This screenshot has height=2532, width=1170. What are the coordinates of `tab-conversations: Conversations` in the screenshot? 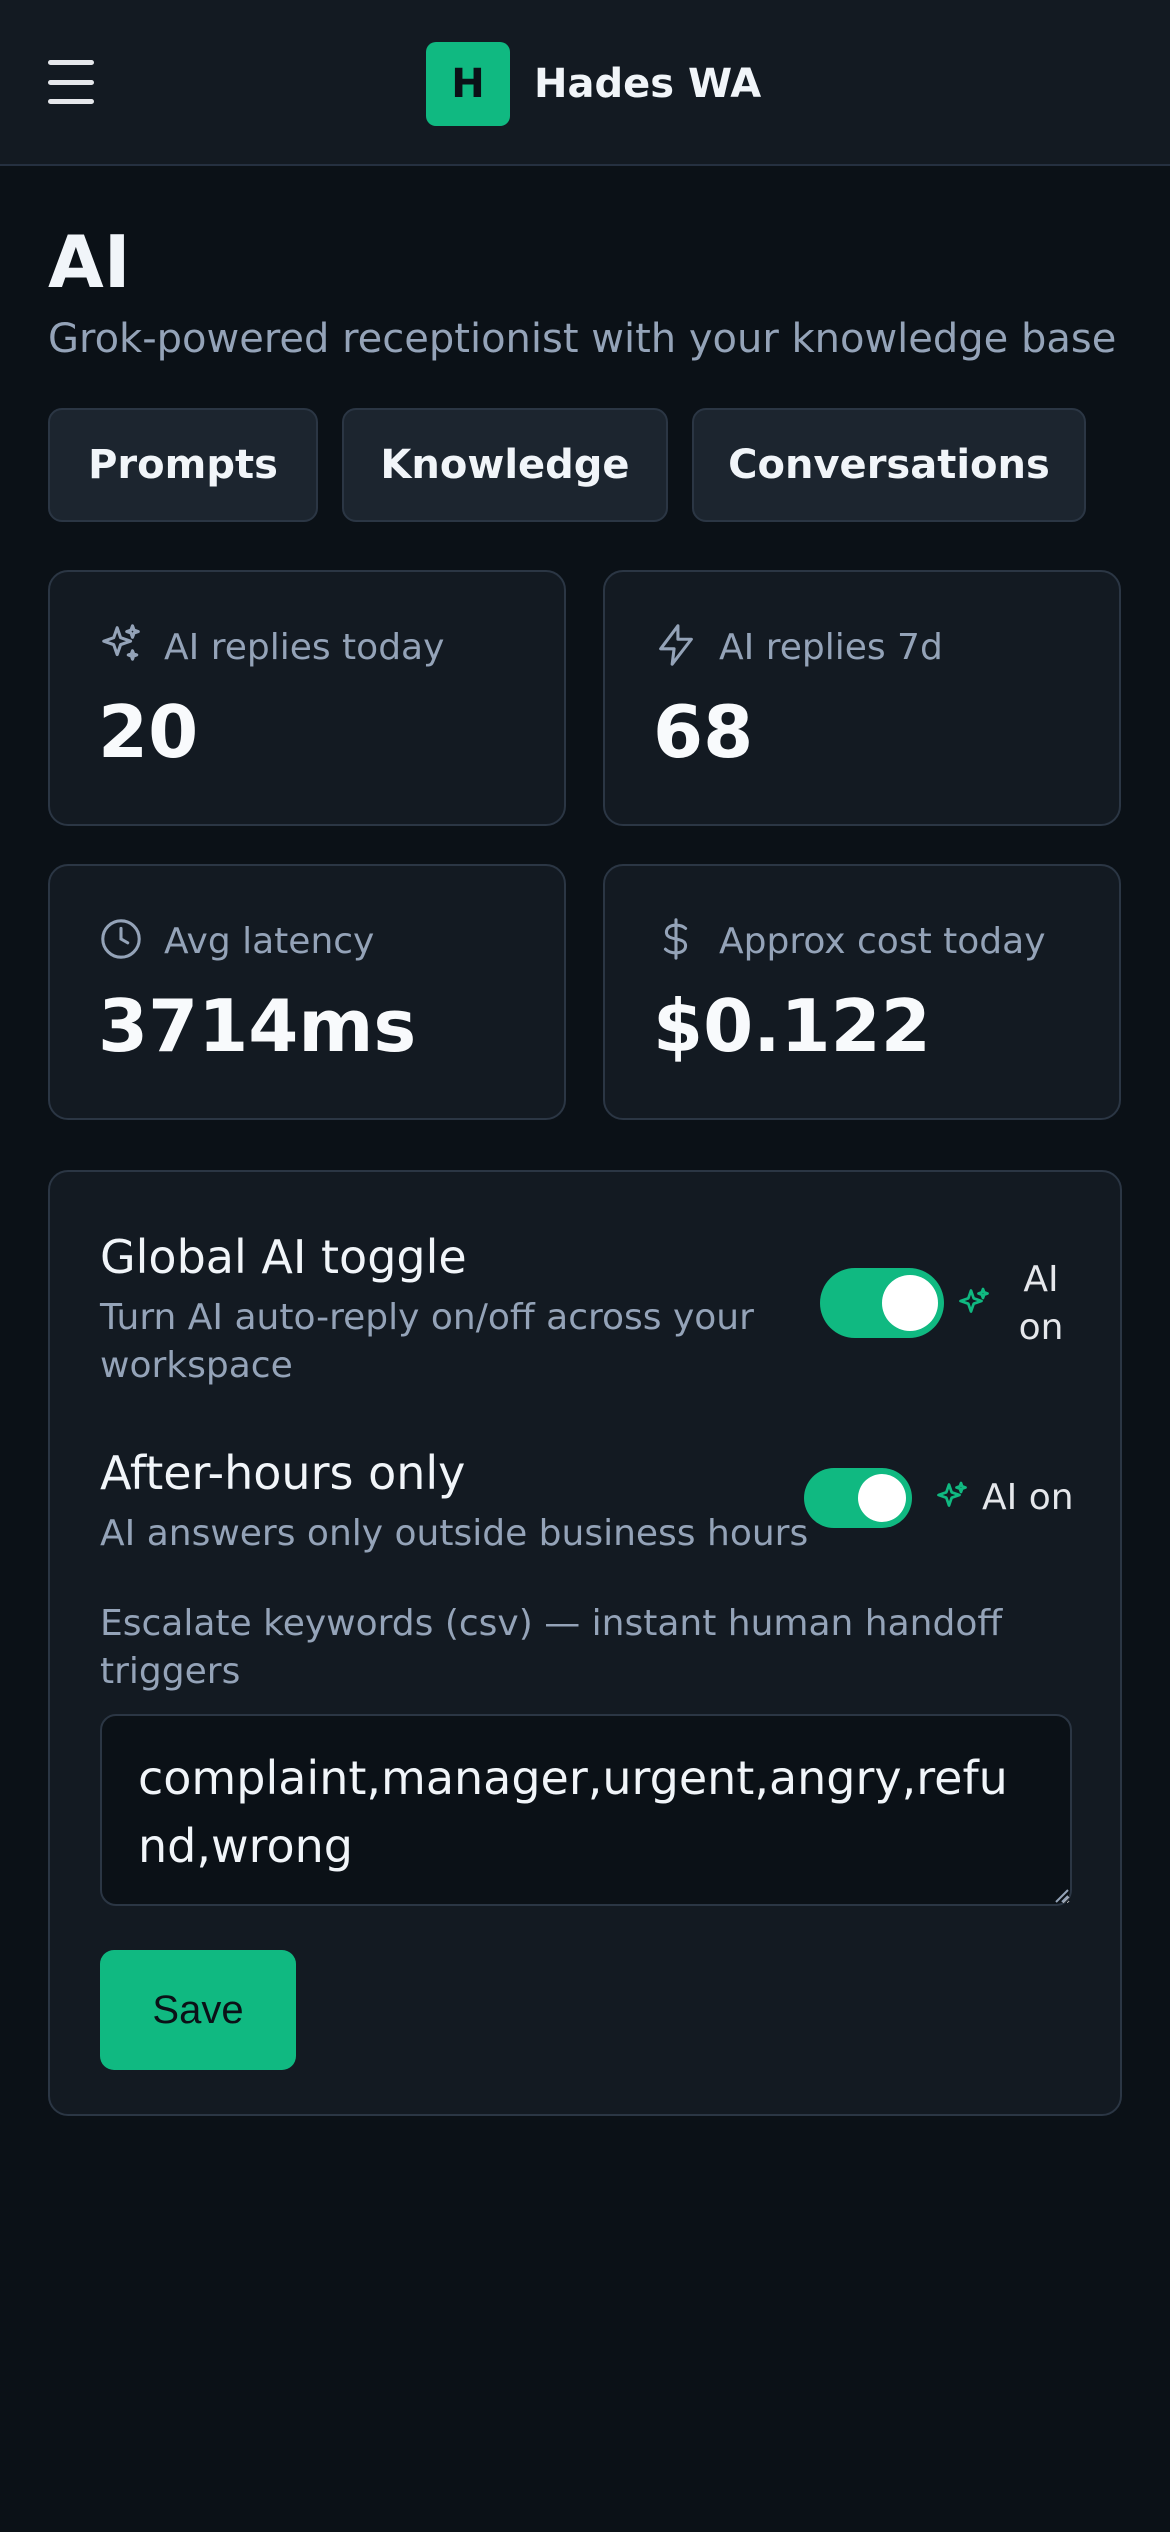 It's located at (889, 465).